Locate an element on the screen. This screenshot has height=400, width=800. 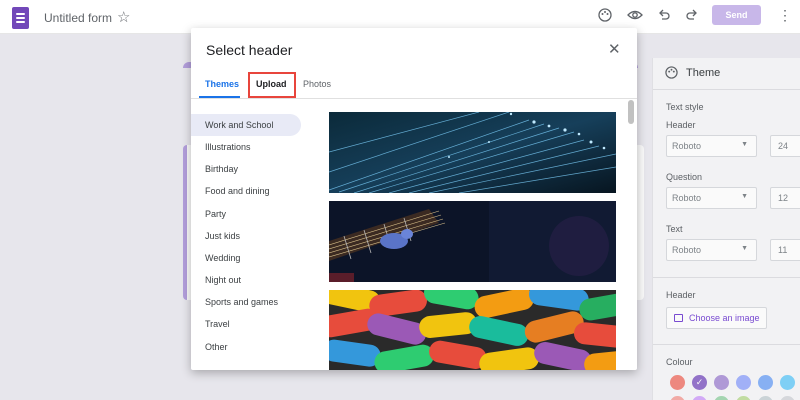
category-sports-and-games: Sports and games is located at coordinates (246, 302).